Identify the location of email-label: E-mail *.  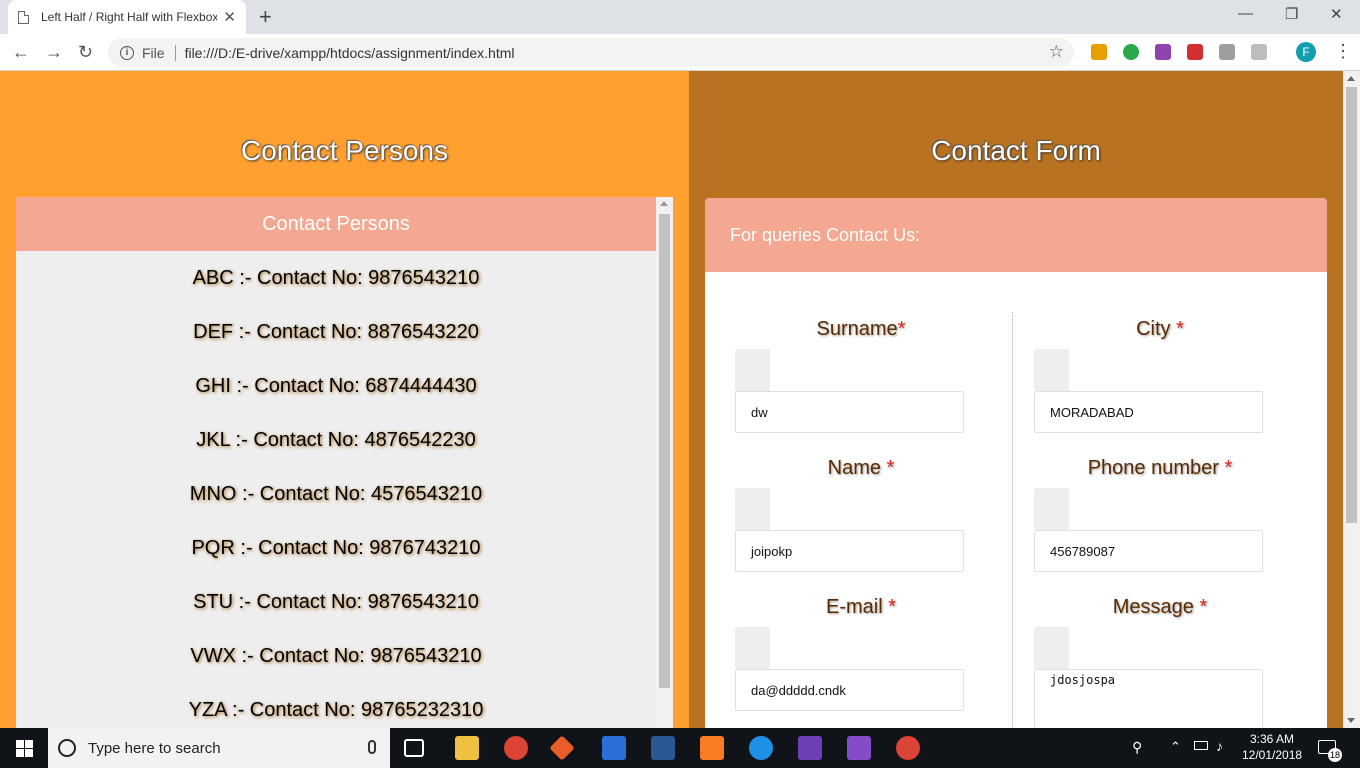
(861, 607).